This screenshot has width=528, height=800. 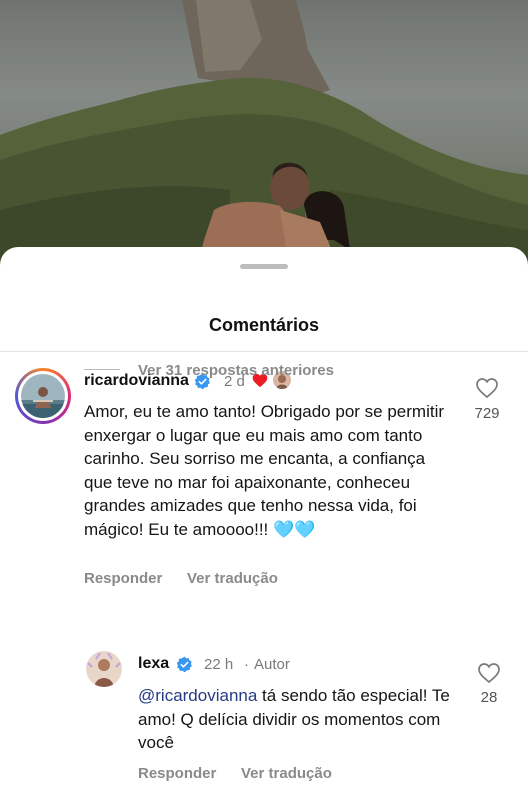 What do you see at coordinates (272, 664) in the screenshot?
I see `author-tag: Autor` at bounding box center [272, 664].